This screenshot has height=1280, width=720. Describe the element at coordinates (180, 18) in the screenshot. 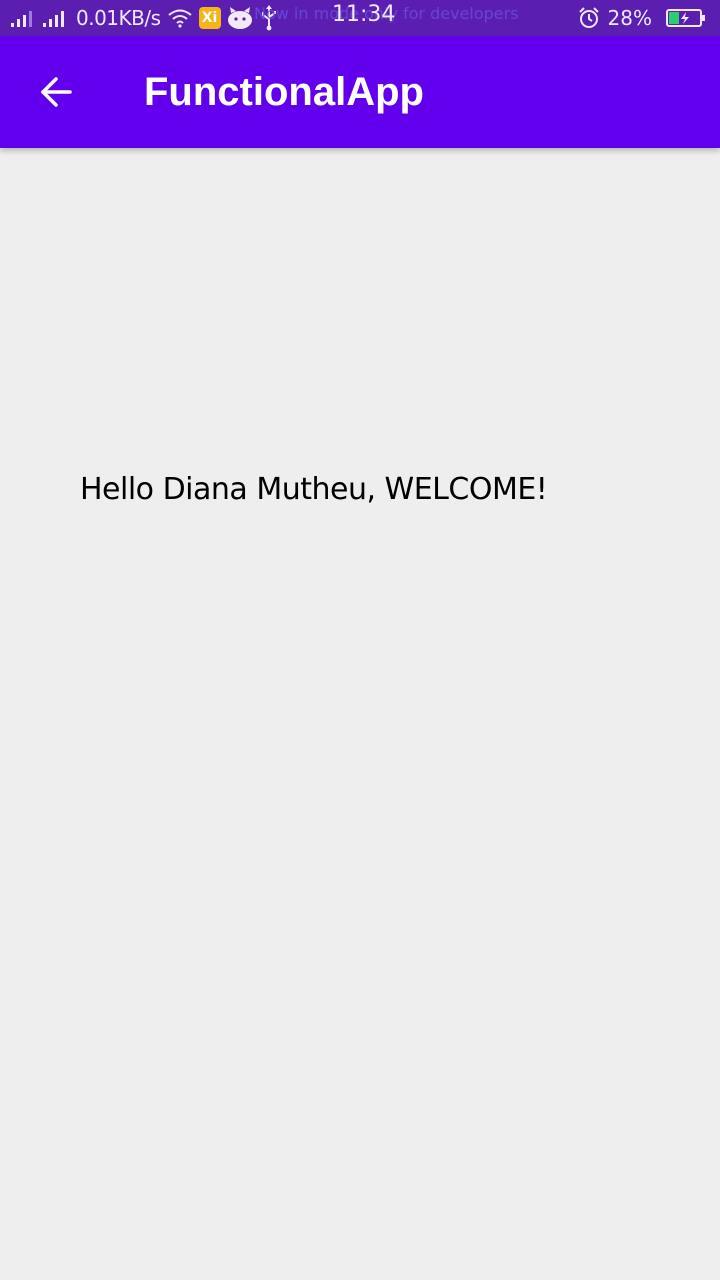

I see `wifi-icon` at that location.